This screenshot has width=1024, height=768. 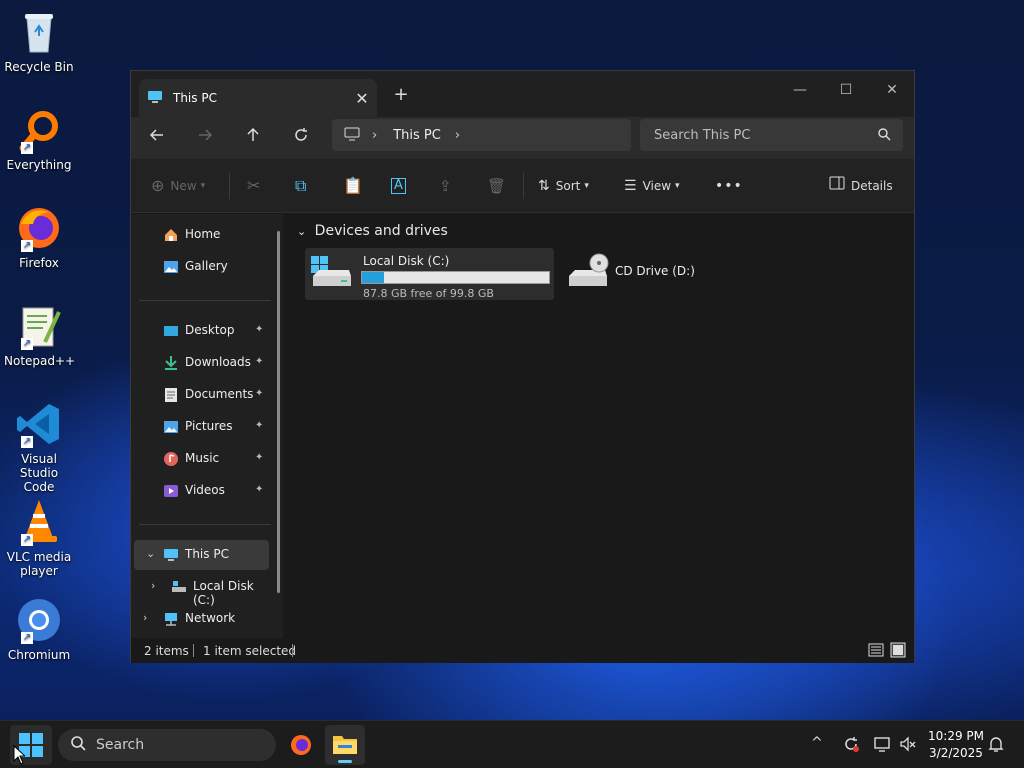 What do you see at coordinates (210, 618) in the screenshot?
I see `sidebar-item-label: Network` at bounding box center [210, 618].